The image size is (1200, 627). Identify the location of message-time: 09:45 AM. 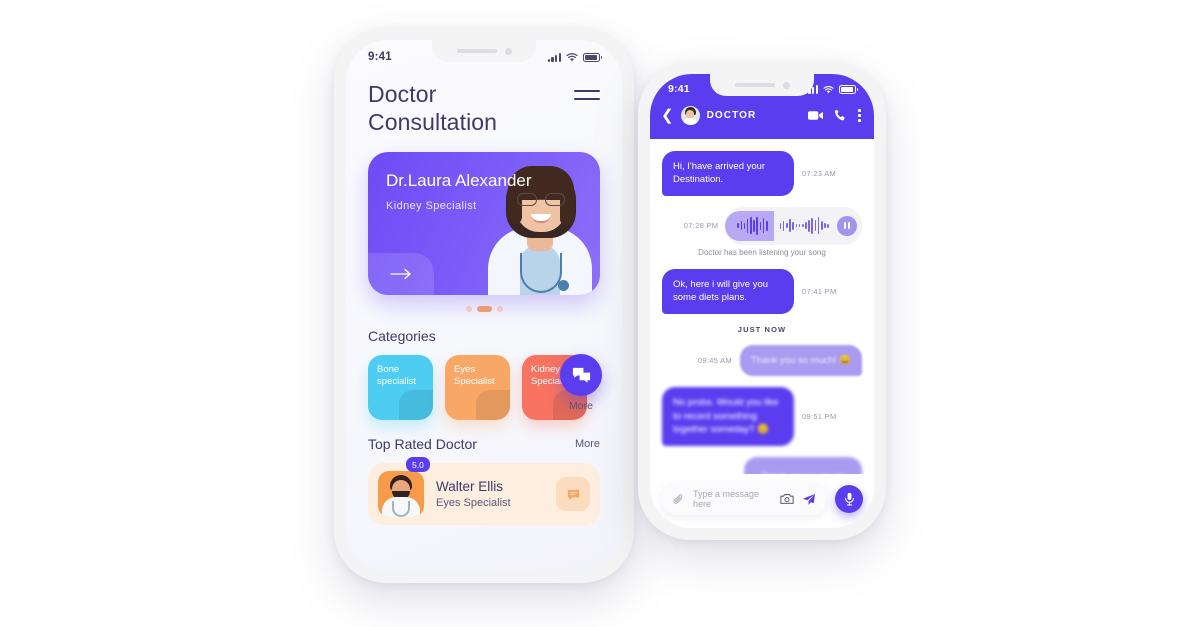
(714, 361).